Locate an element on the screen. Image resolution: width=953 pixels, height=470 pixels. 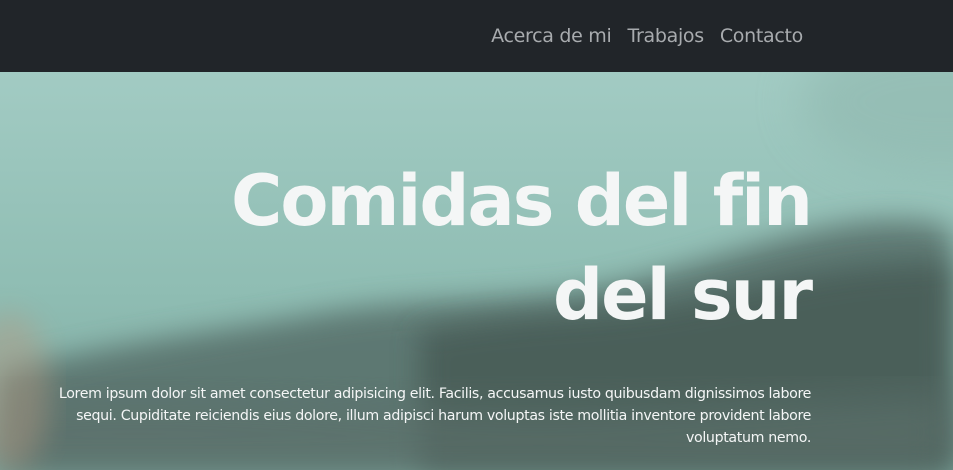
nav-menu: Acerca de mi Trabajos Contacto is located at coordinates (647, 36).